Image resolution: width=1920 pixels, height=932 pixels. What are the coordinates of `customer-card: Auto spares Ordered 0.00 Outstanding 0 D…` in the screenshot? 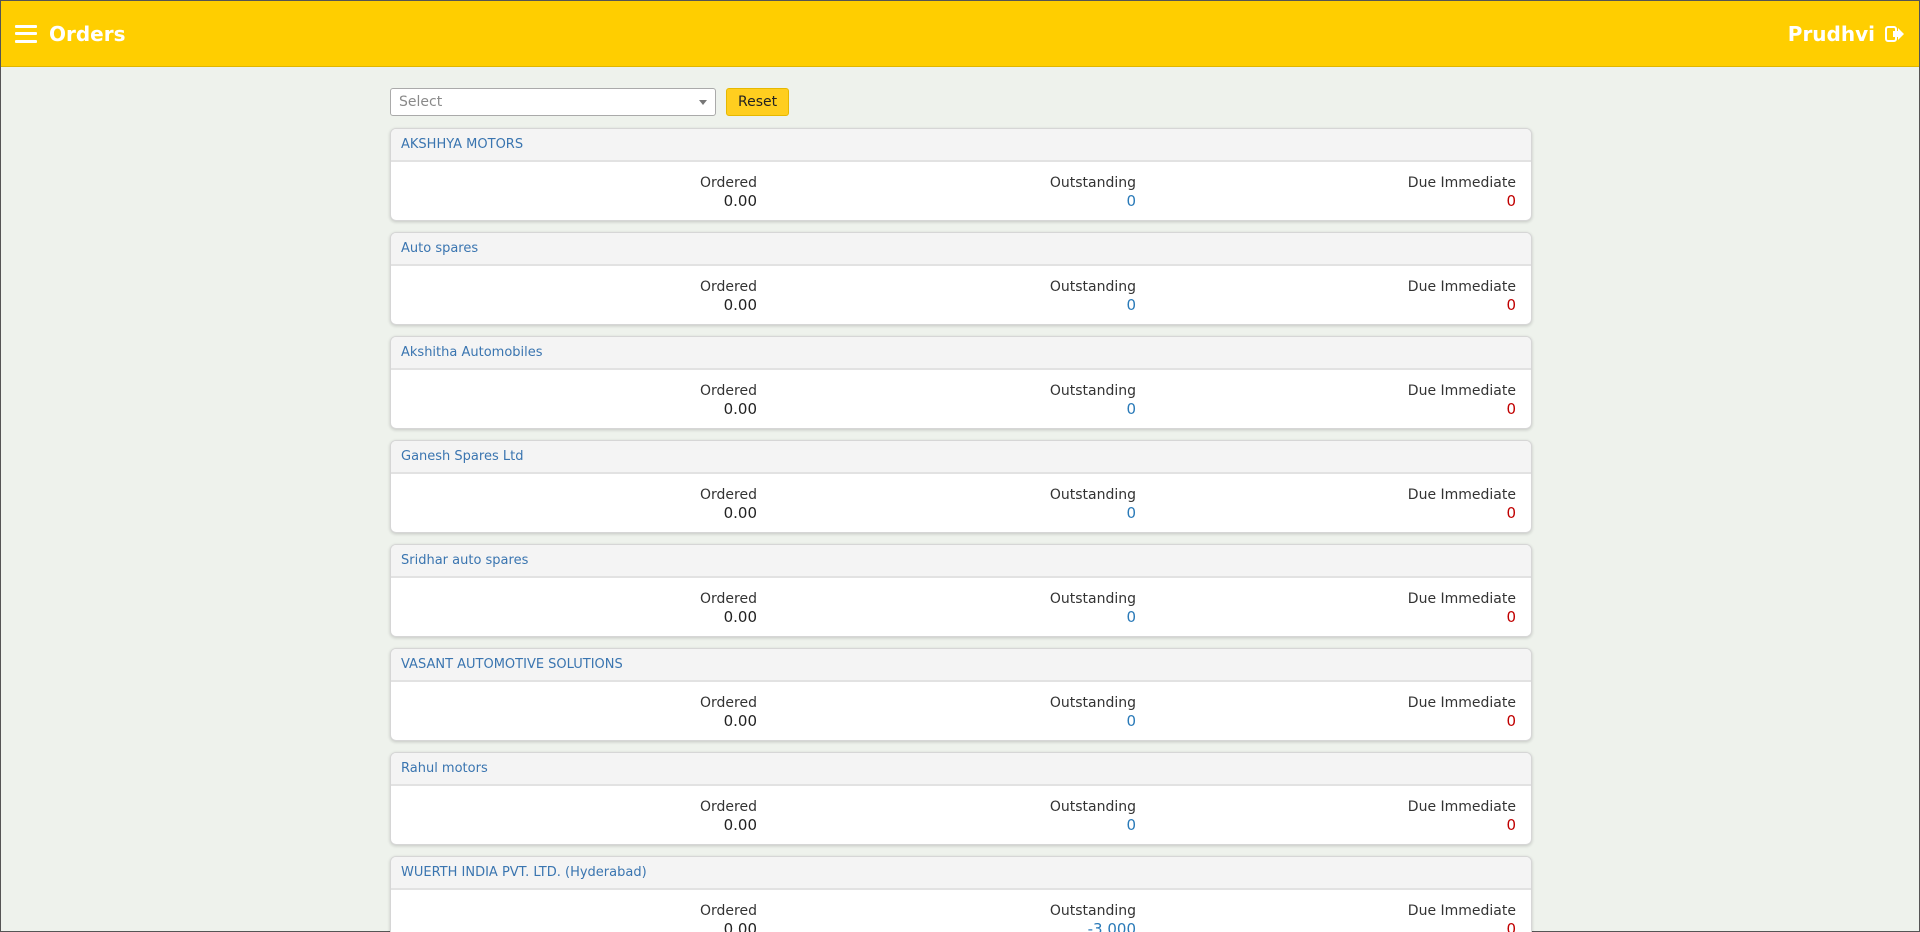 It's located at (961, 278).